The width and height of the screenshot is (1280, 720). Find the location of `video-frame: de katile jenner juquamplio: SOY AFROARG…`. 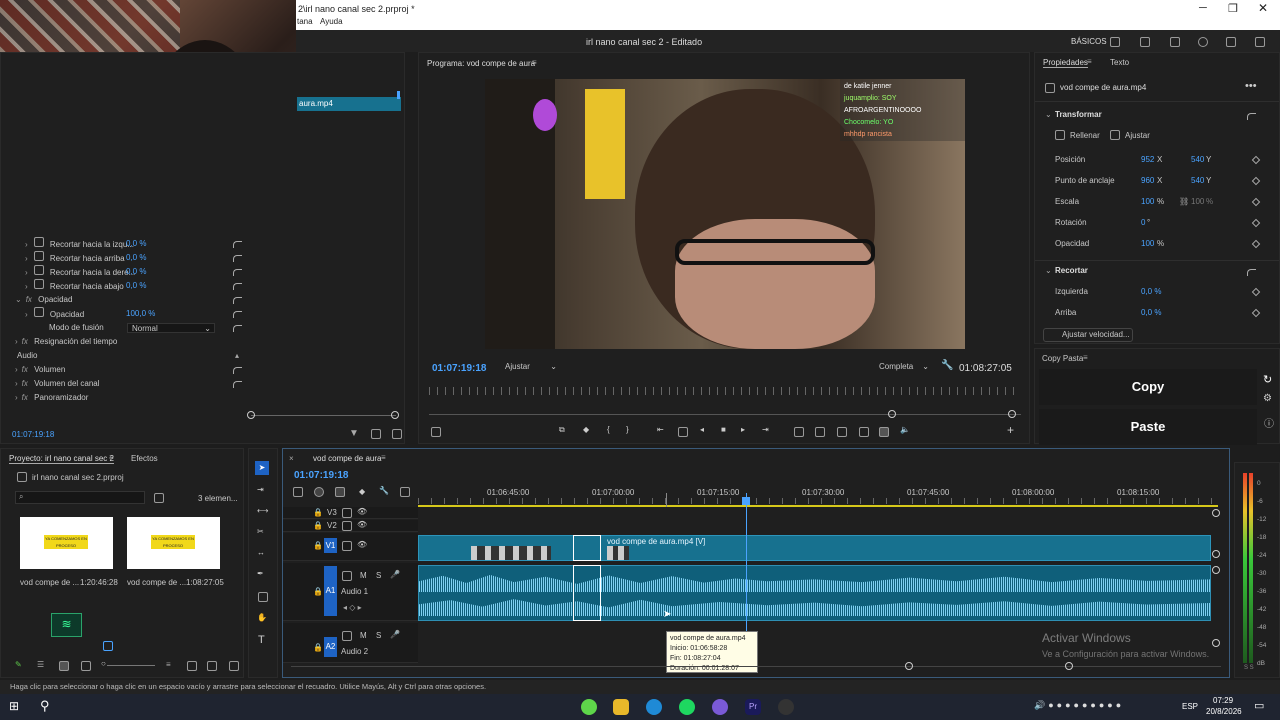

video-frame: de katile jenner juquamplio: SOY AFROARG… is located at coordinates (725, 214).